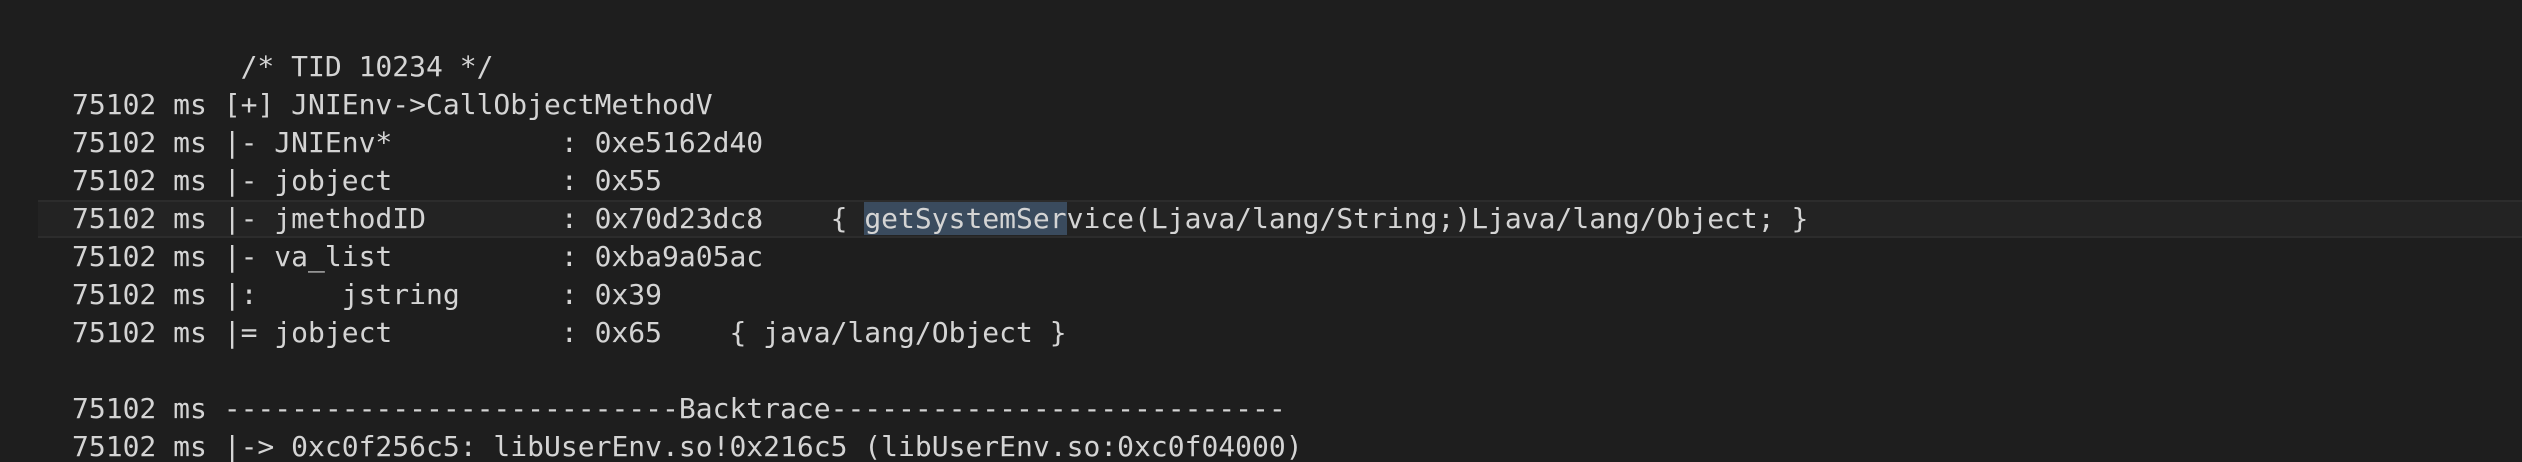 The image size is (2522, 462). Describe the element at coordinates (1261, 105) in the screenshot. I see `editor-line-2: 75102 ms [+] JNIEnv->CallObjectMethodV` at that location.